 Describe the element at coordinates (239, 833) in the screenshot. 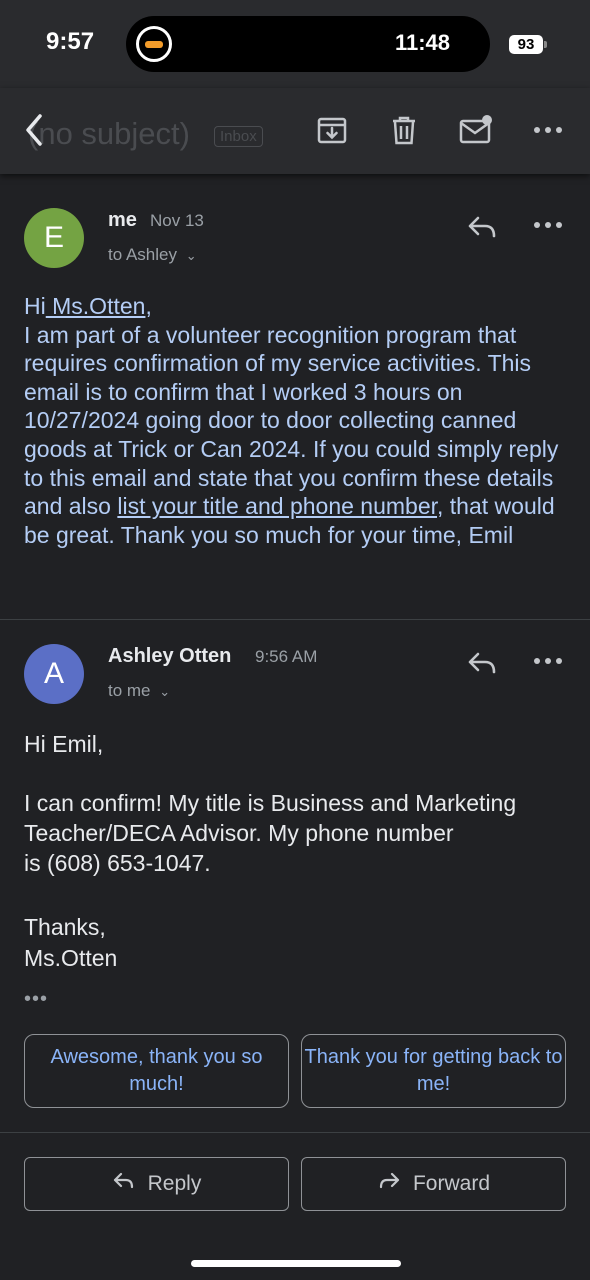

I see `reply-line-2: Teacher/DECA Advisor. My phone number` at that location.